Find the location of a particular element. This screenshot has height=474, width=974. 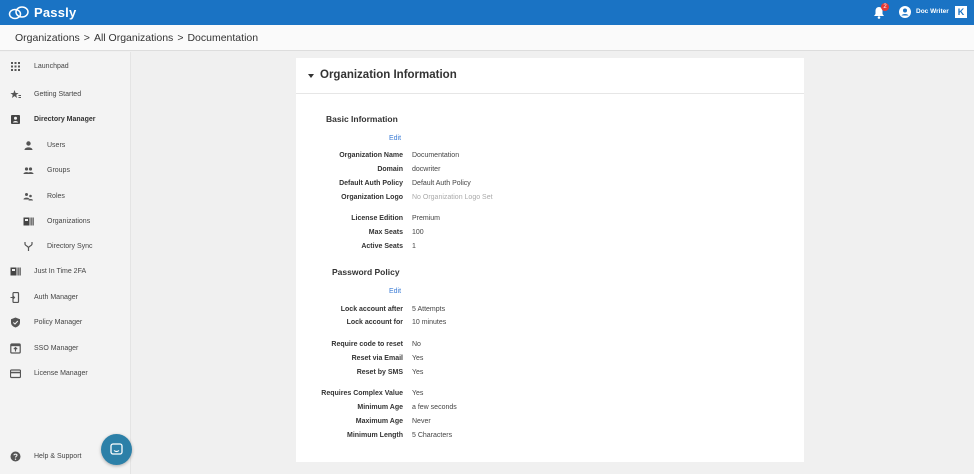

row-value: 10 minutes is located at coordinates (429, 322).